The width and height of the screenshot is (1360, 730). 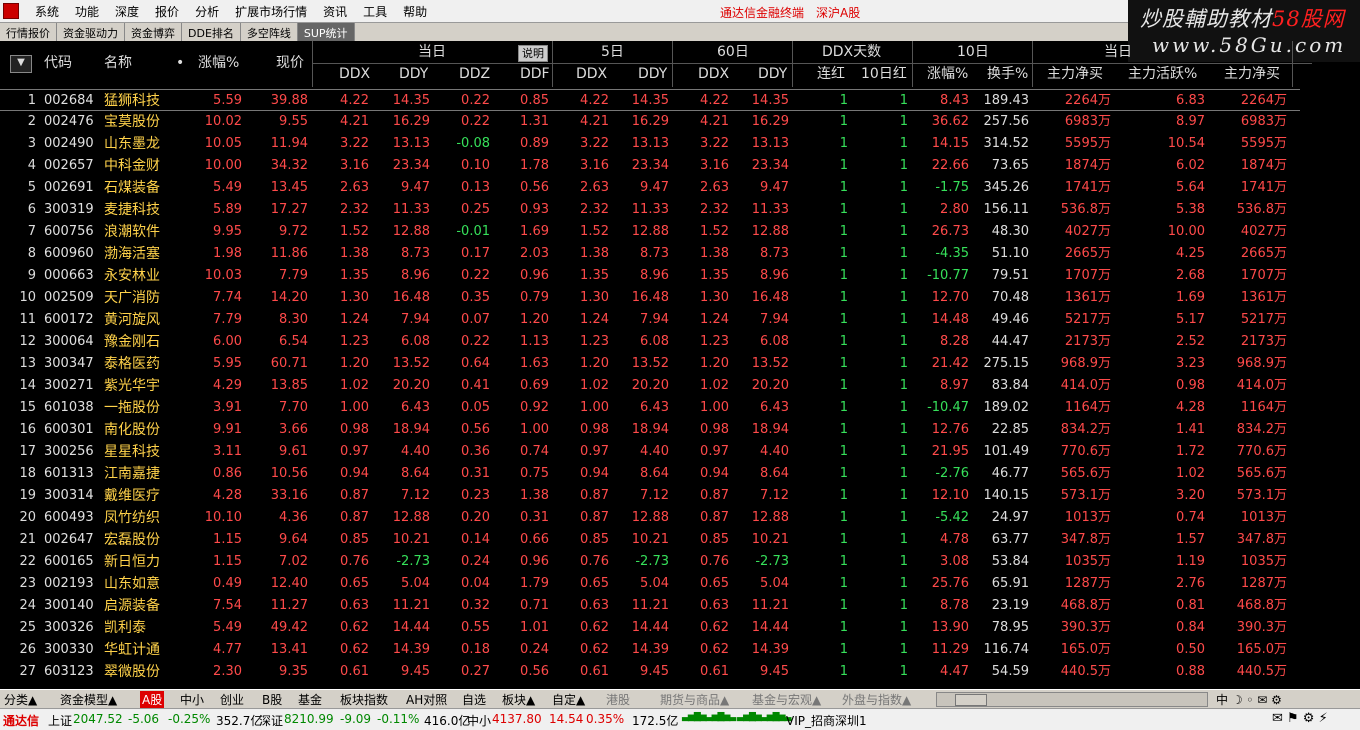 What do you see at coordinates (1190, 627) in the screenshot?
I see `cell-act: 0.84` at bounding box center [1190, 627].